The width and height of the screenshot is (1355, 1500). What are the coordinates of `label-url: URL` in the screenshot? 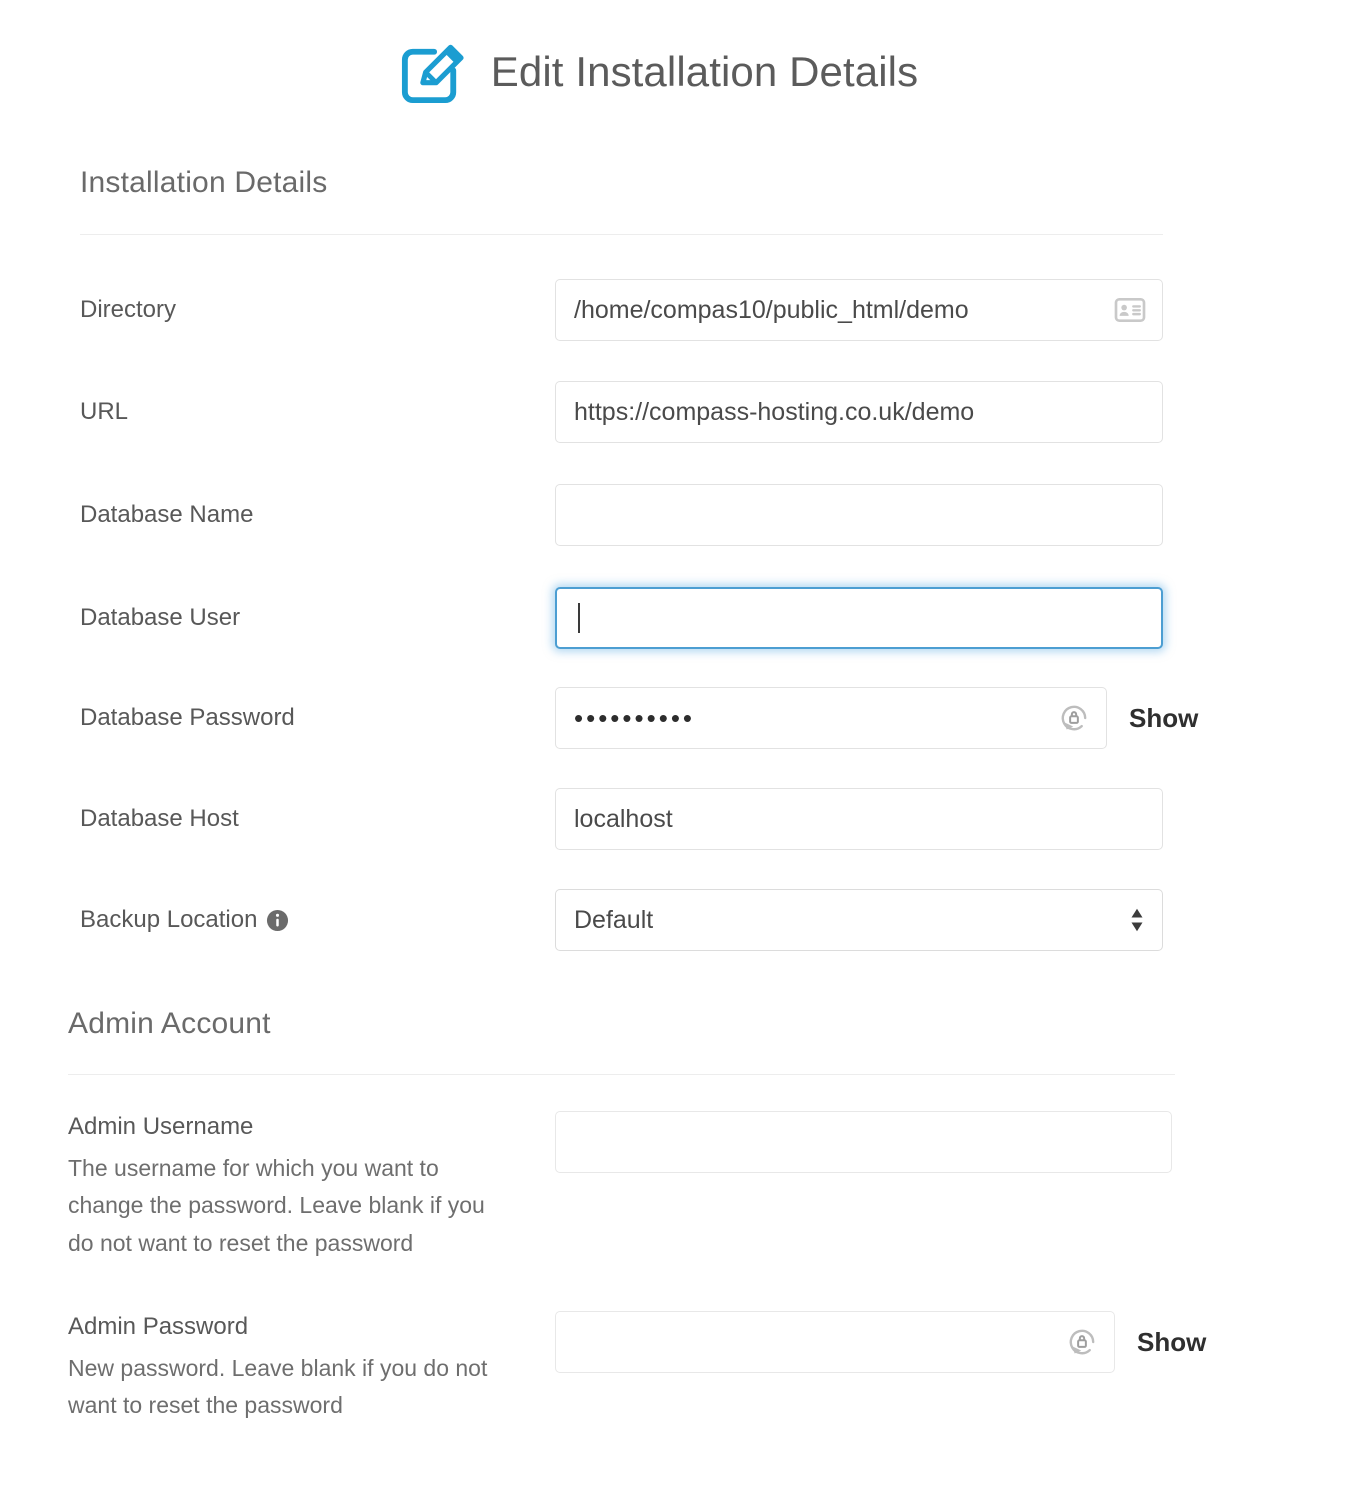 It's located at (104, 411).